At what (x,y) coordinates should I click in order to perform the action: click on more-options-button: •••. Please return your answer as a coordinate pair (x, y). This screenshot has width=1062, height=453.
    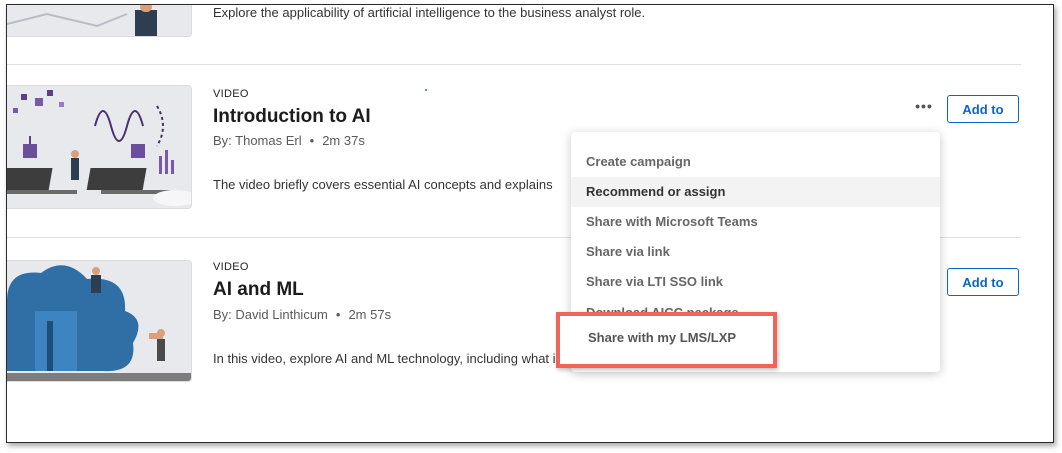
    Looking at the image, I should click on (924, 108).